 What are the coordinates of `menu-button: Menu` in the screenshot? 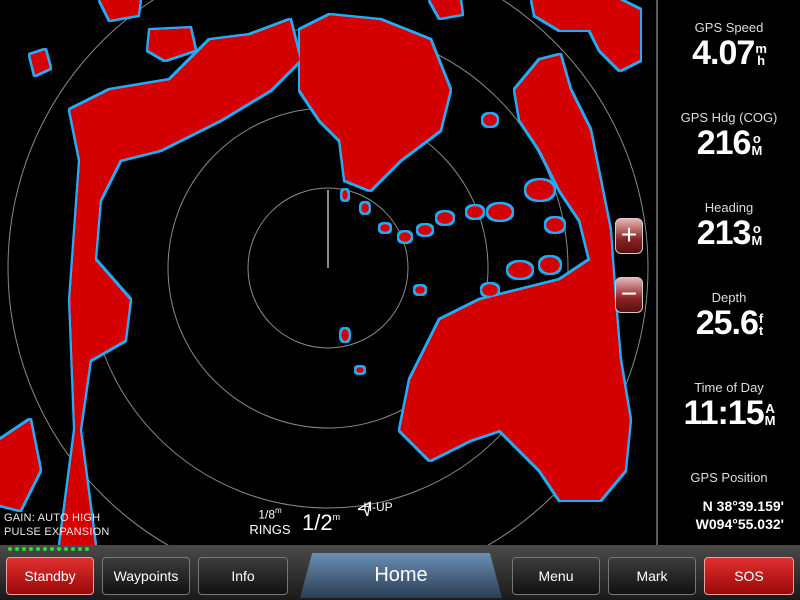 It's located at (556, 576).